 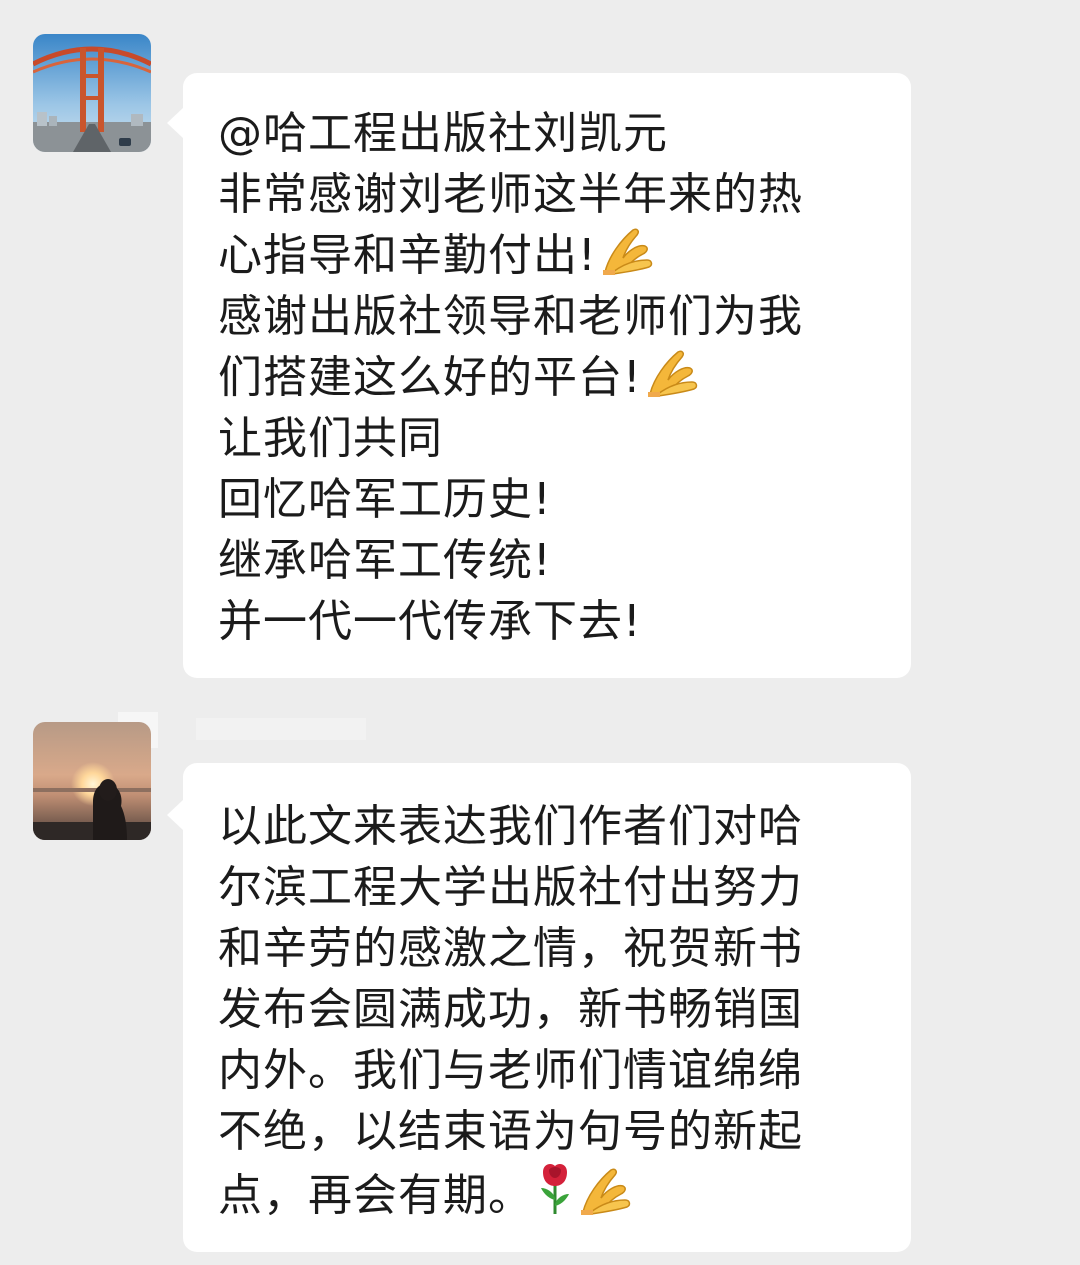 I want to click on message-line: 点，再会有期。, so click(x=554, y=1194).